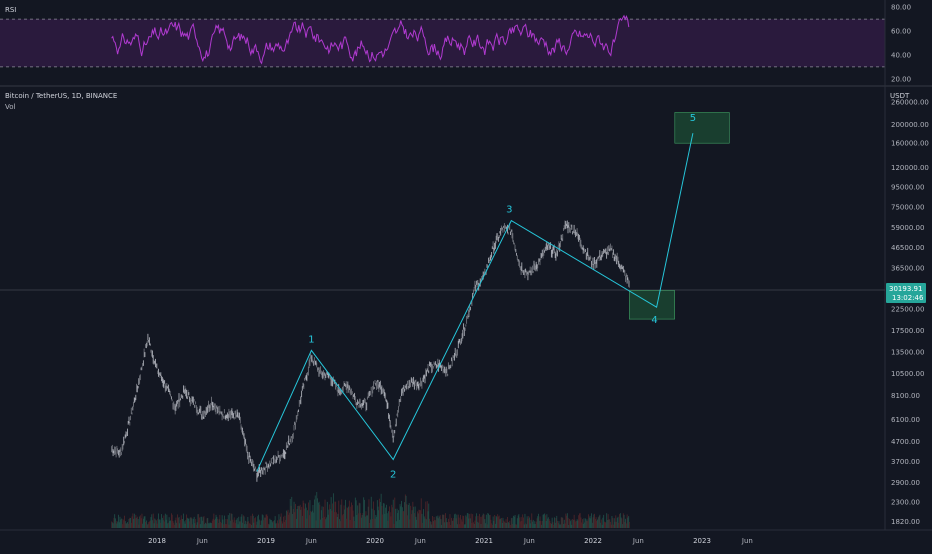  I want to click on price-tick-label: 6100.00, so click(905, 420).